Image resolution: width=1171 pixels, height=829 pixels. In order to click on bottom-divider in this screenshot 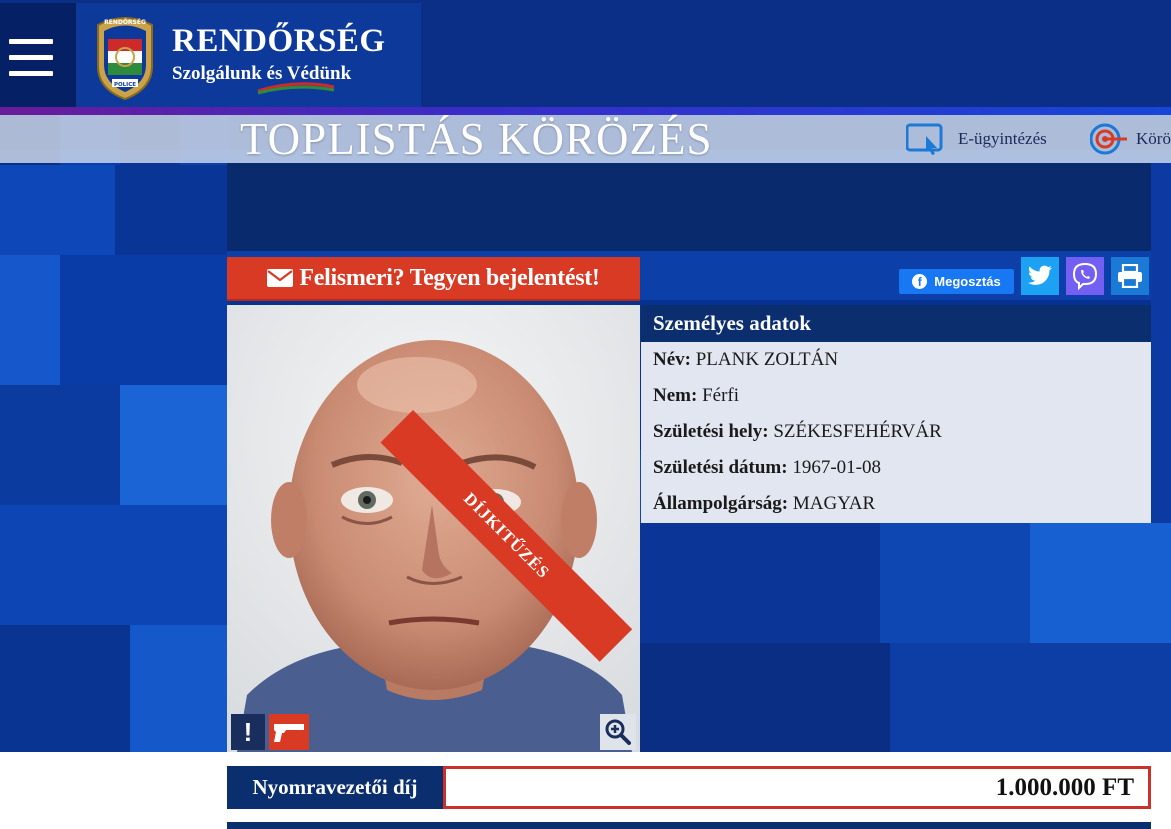, I will do `click(689, 825)`.